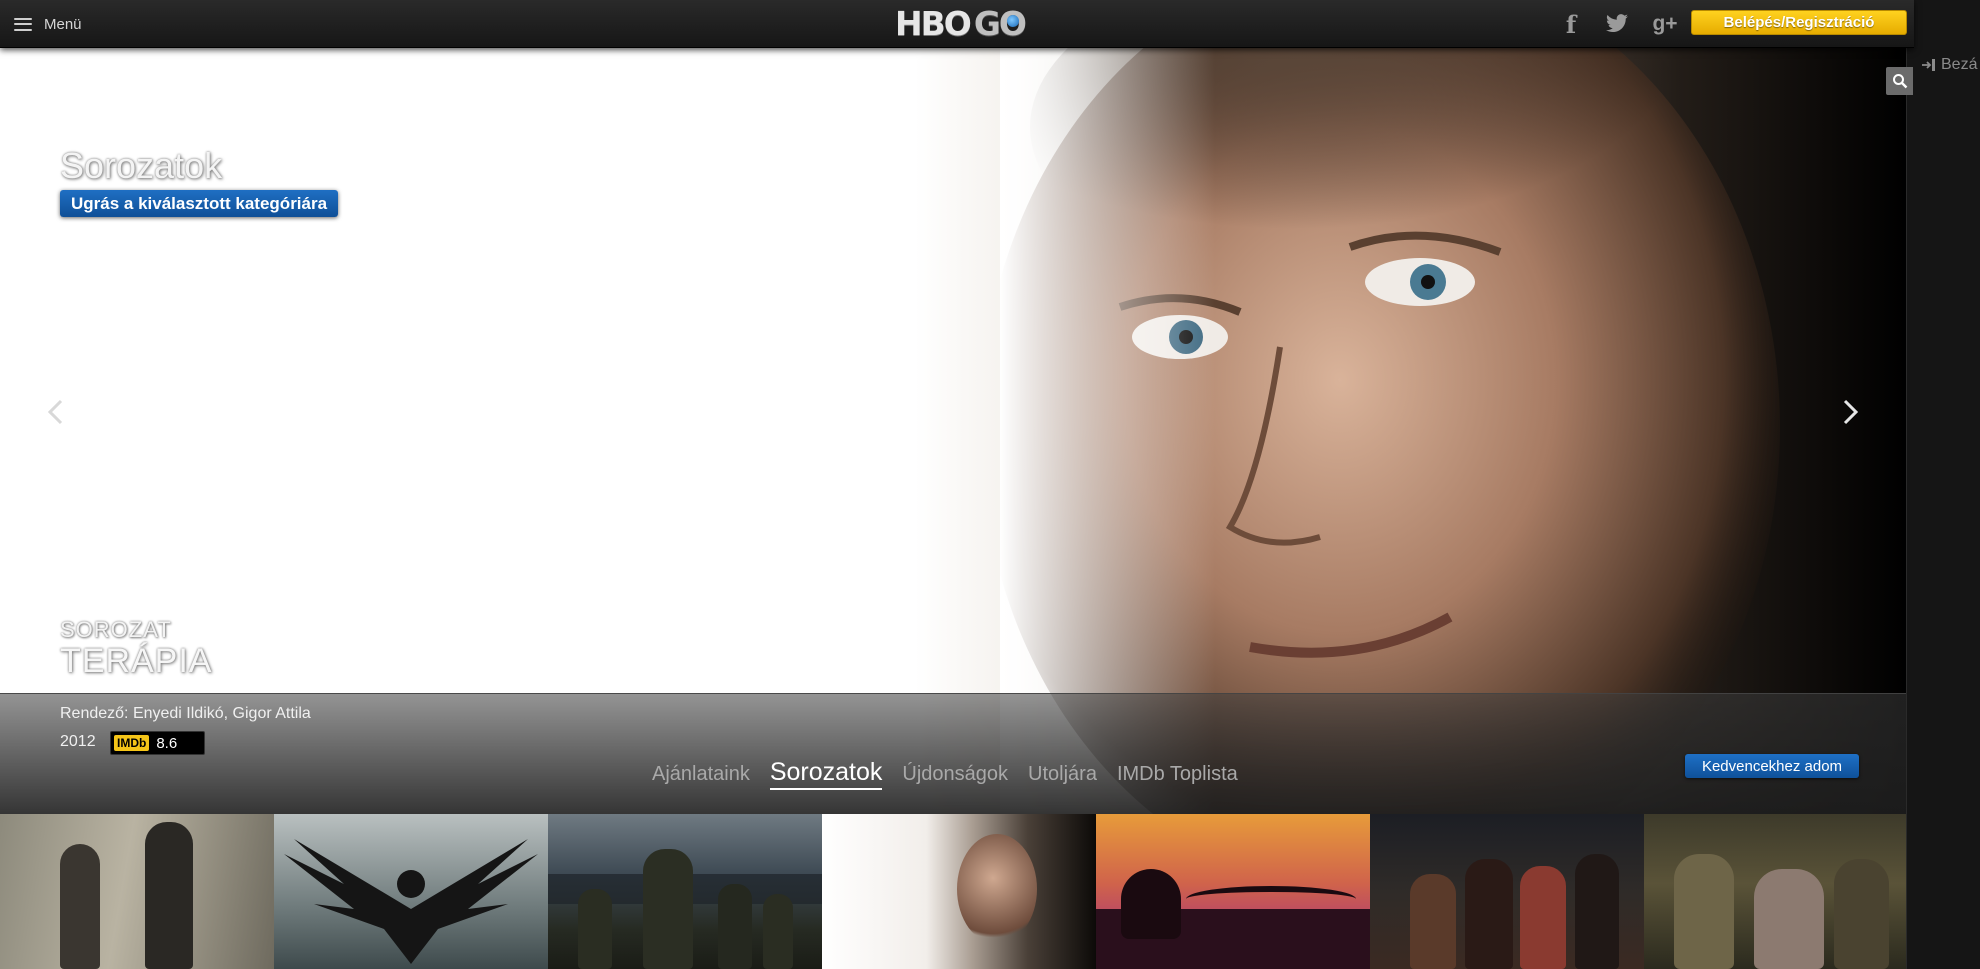 This screenshot has height=969, width=1980. Describe the element at coordinates (116, 629) in the screenshot. I see `content-type-label: SOROZAT` at that location.